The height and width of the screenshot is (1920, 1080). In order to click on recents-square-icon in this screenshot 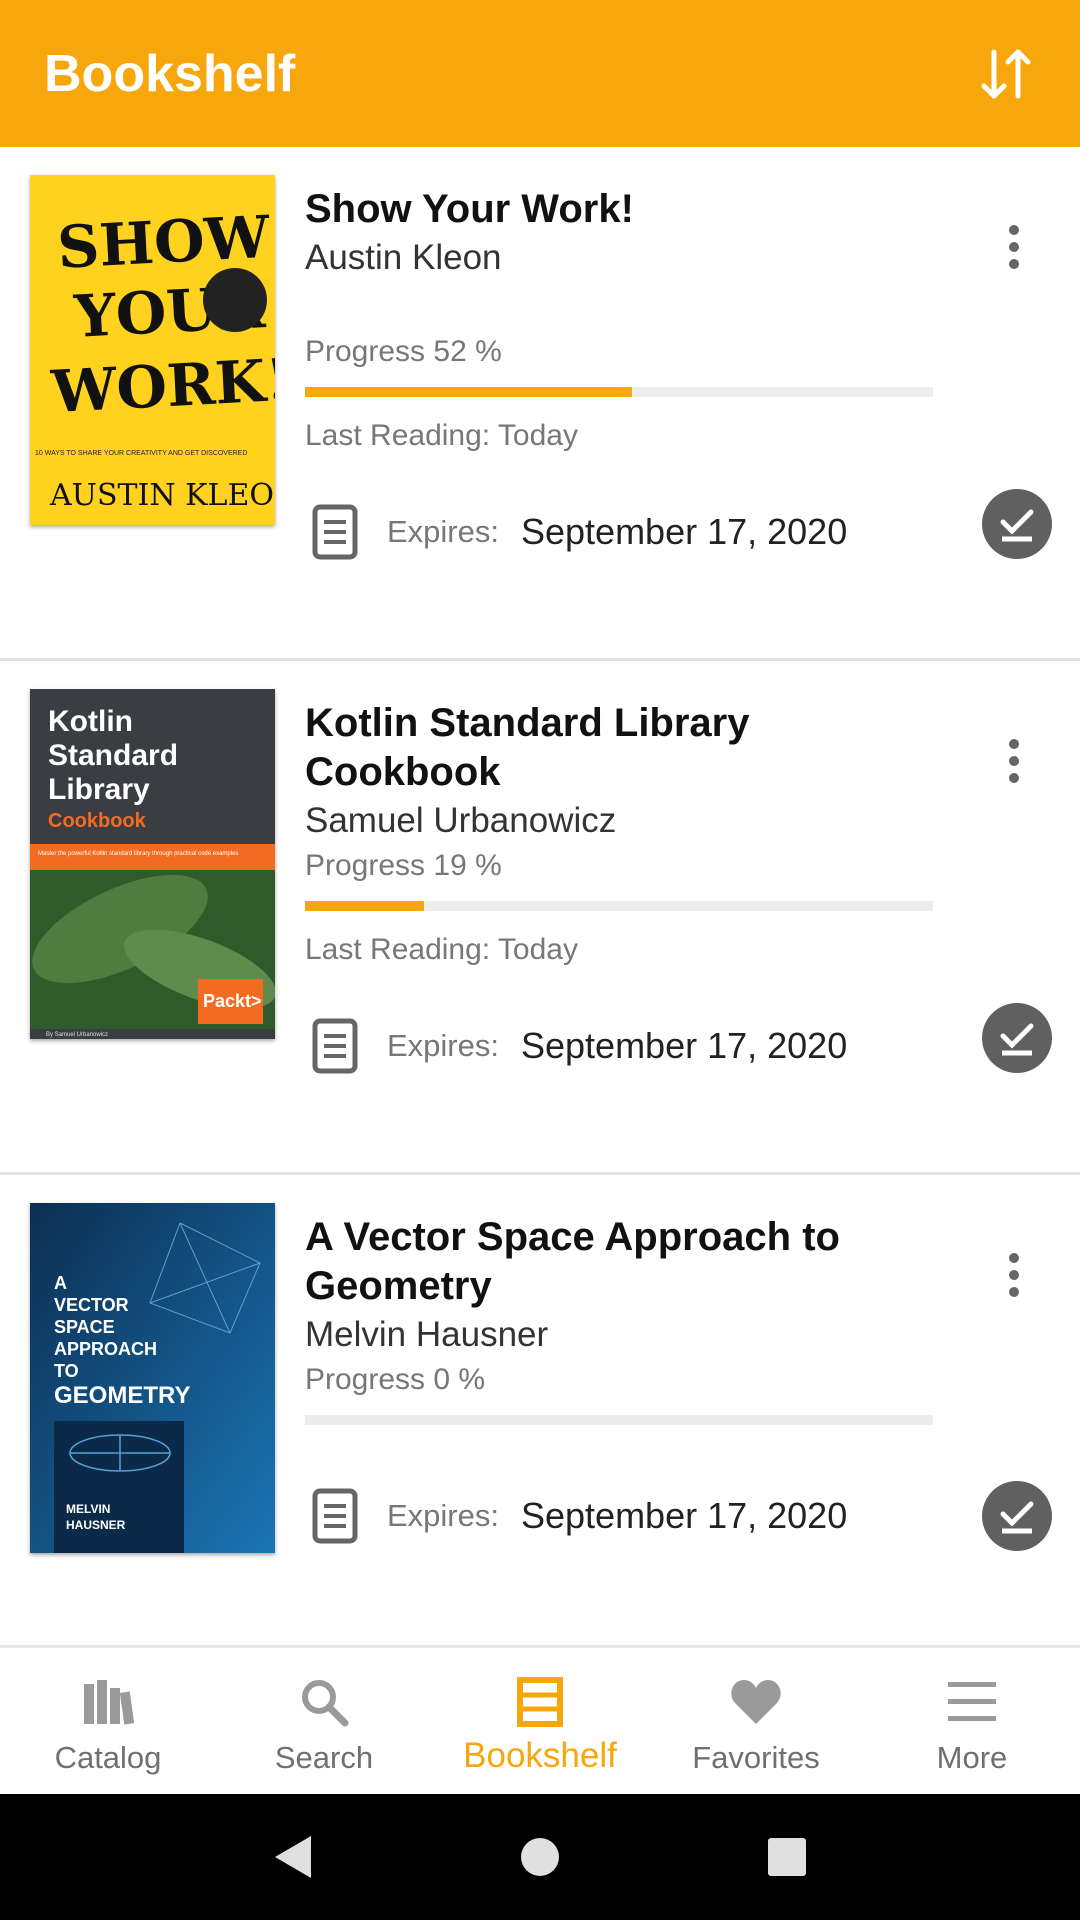, I will do `click(787, 1857)`.